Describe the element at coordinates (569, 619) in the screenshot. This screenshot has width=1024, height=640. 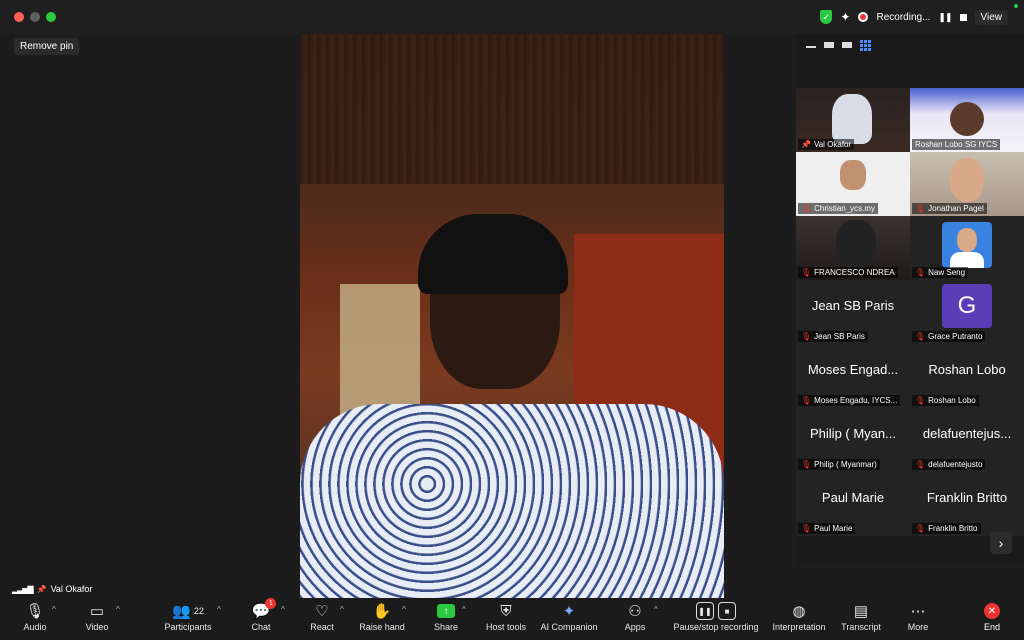
I see `ai-companion-button: ✦ AI Companion` at that location.